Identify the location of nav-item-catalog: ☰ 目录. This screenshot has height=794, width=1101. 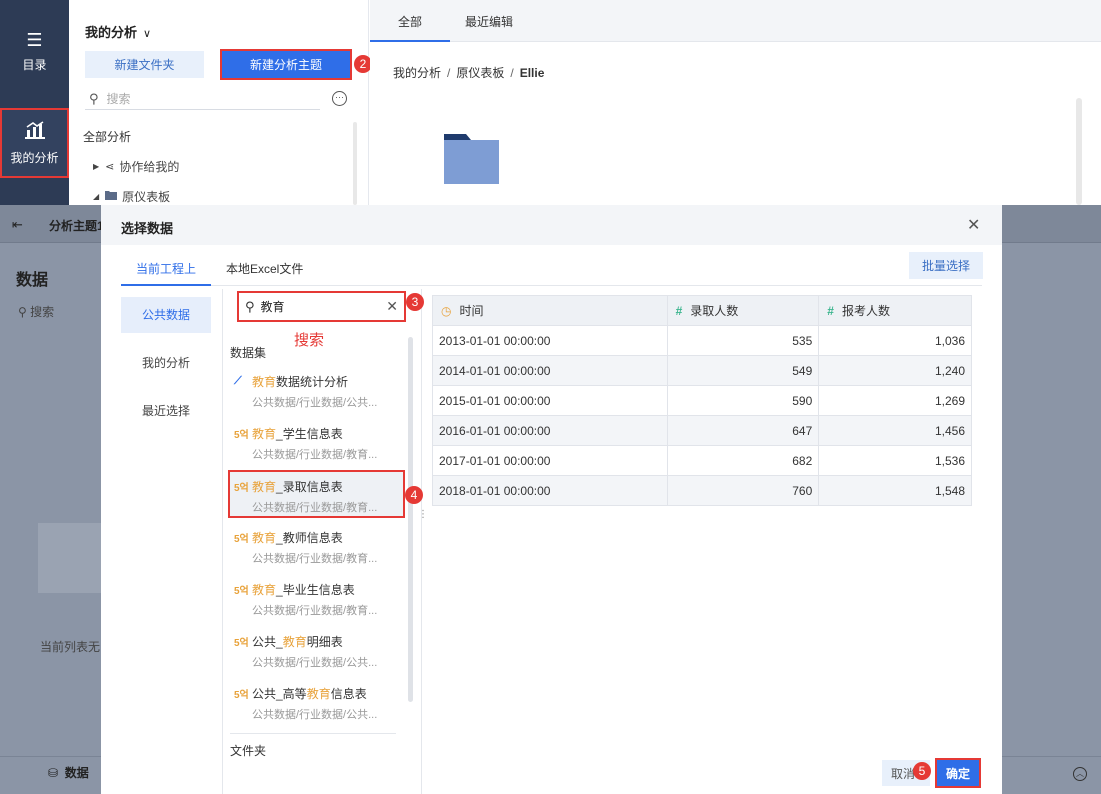
(34, 56).